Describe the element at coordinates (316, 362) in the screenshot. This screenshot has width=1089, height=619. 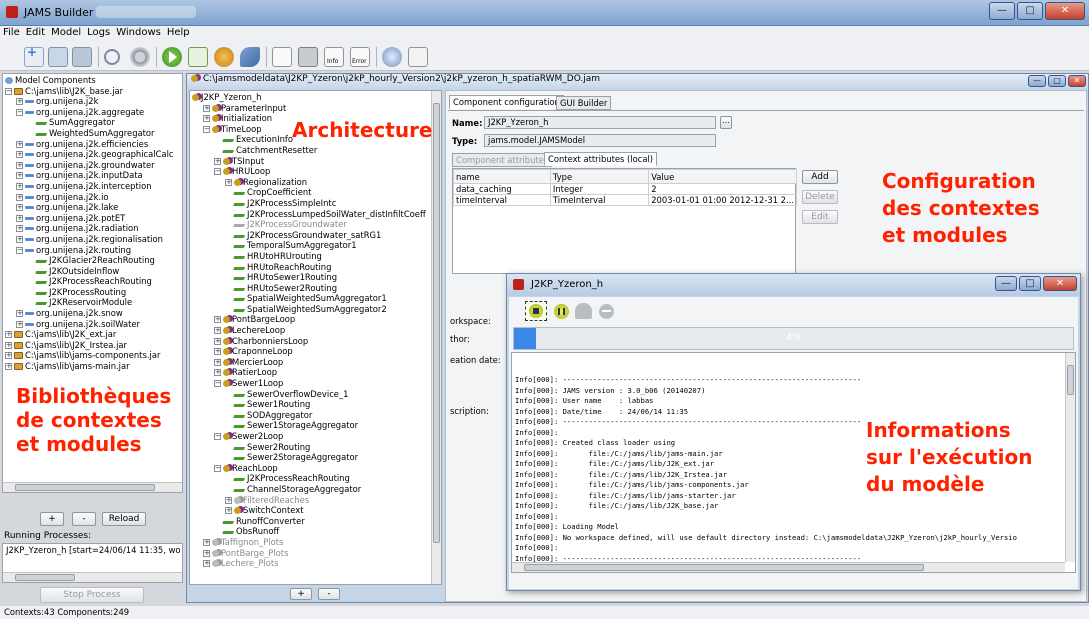
I see `model-tree-node: + MercierLoop` at that location.